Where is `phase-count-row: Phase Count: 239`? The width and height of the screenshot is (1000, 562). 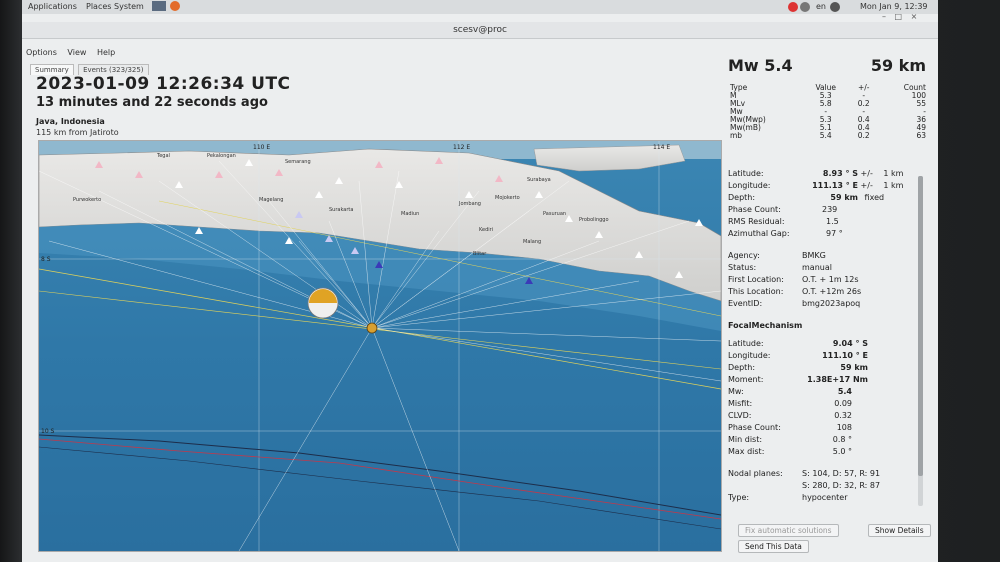 phase-count-row: Phase Count: 239 is located at coordinates (828, 210).